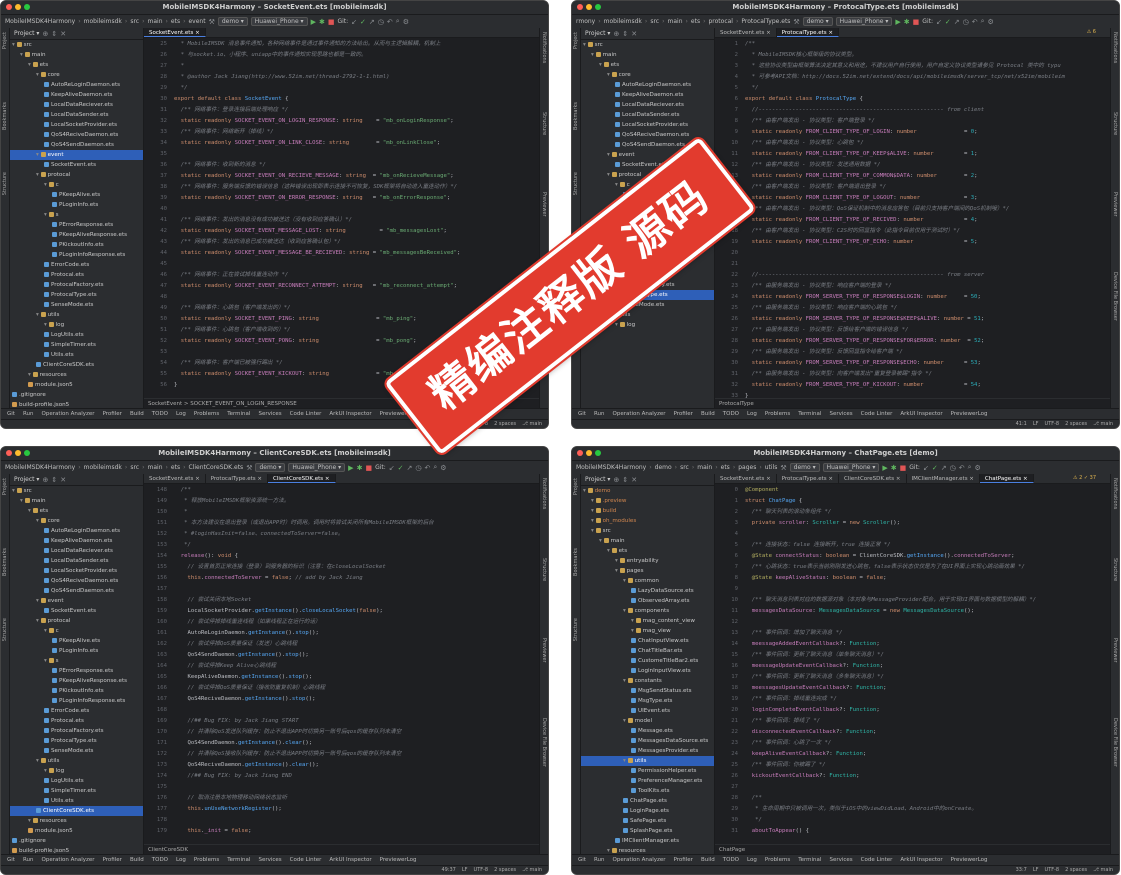 This screenshot has height=875, width=1121. What do you see at coordinates (544, 493) in the screenshot?
I see `right-tool-notifications: Notifications` at bounding box center [544, 493].